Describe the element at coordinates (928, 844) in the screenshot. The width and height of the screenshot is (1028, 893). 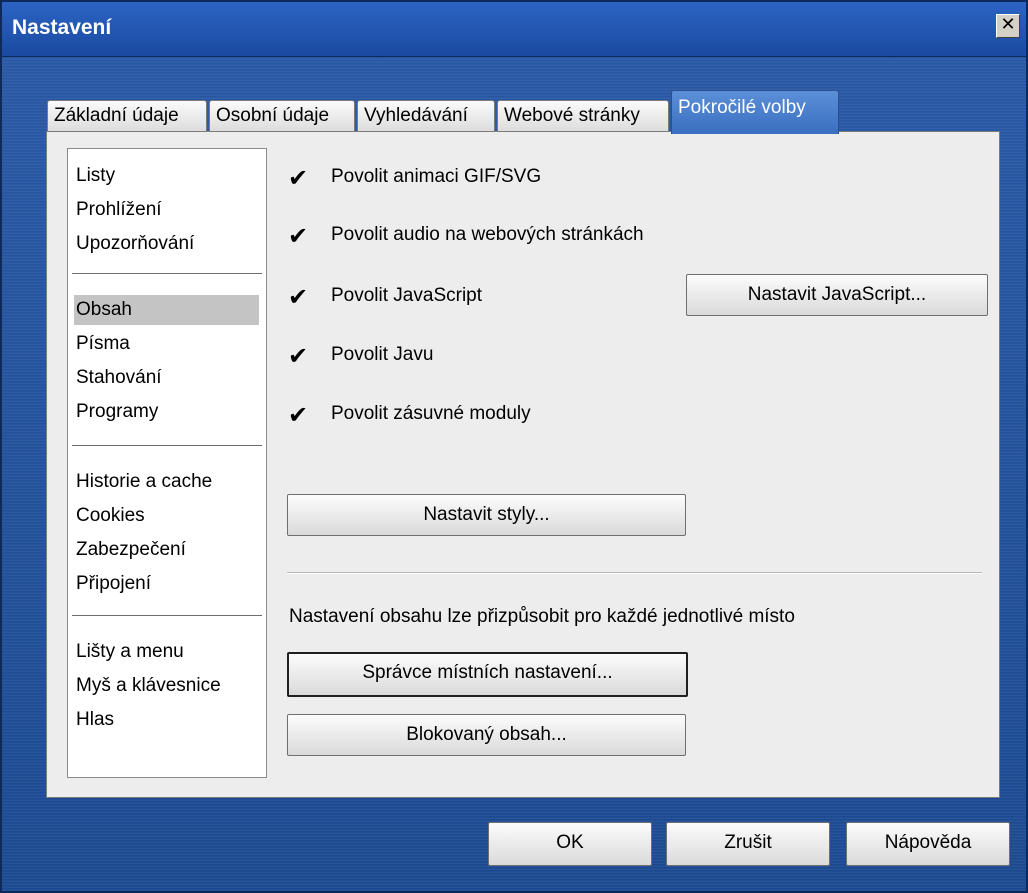
I see `help-button: Nápověda` at that location.